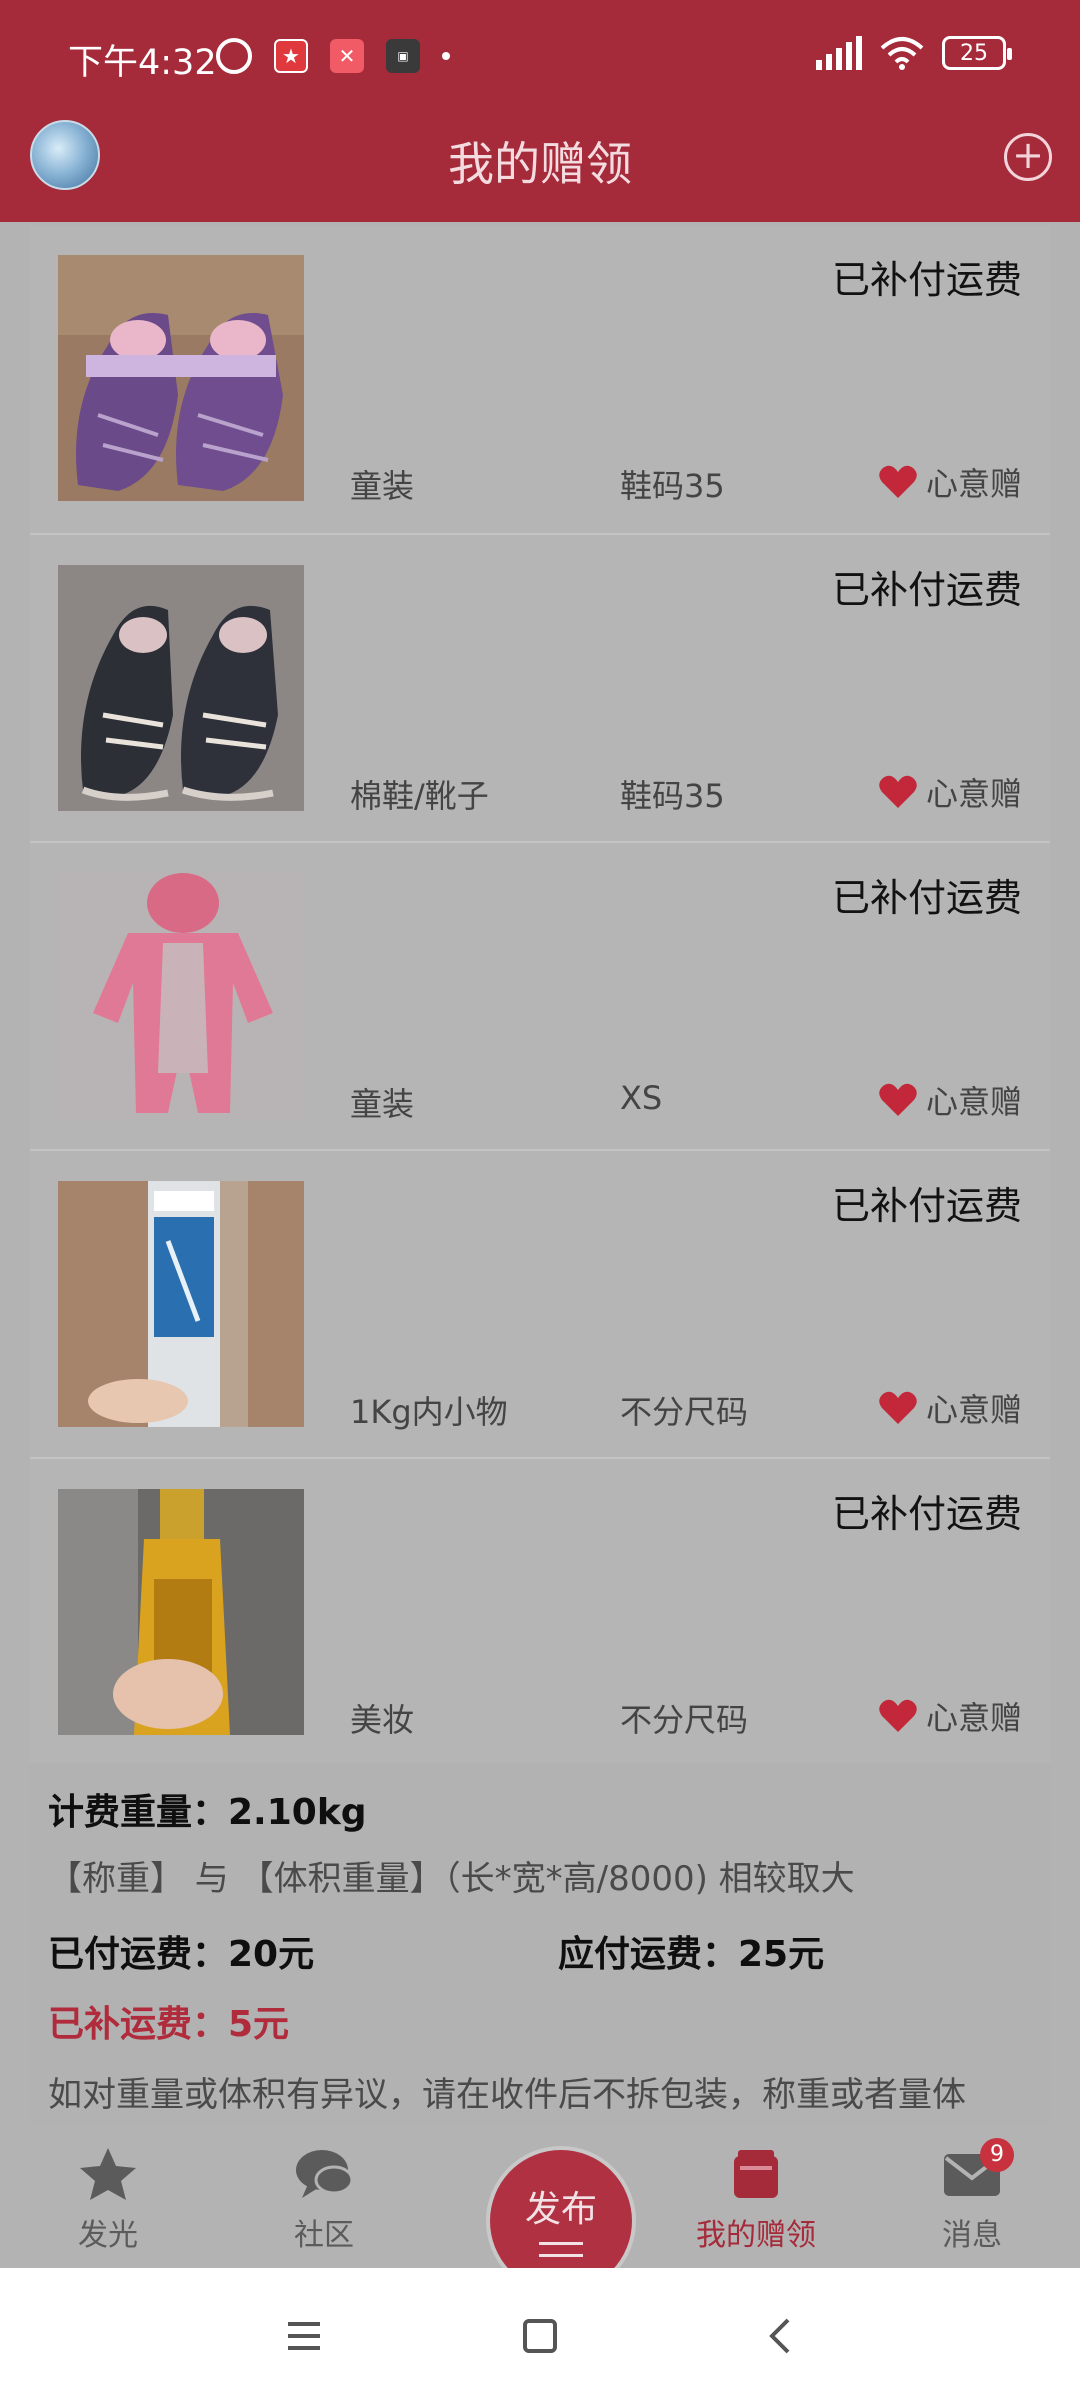  I want to click on nav-item-glow: 发光, so click(108, 2200).